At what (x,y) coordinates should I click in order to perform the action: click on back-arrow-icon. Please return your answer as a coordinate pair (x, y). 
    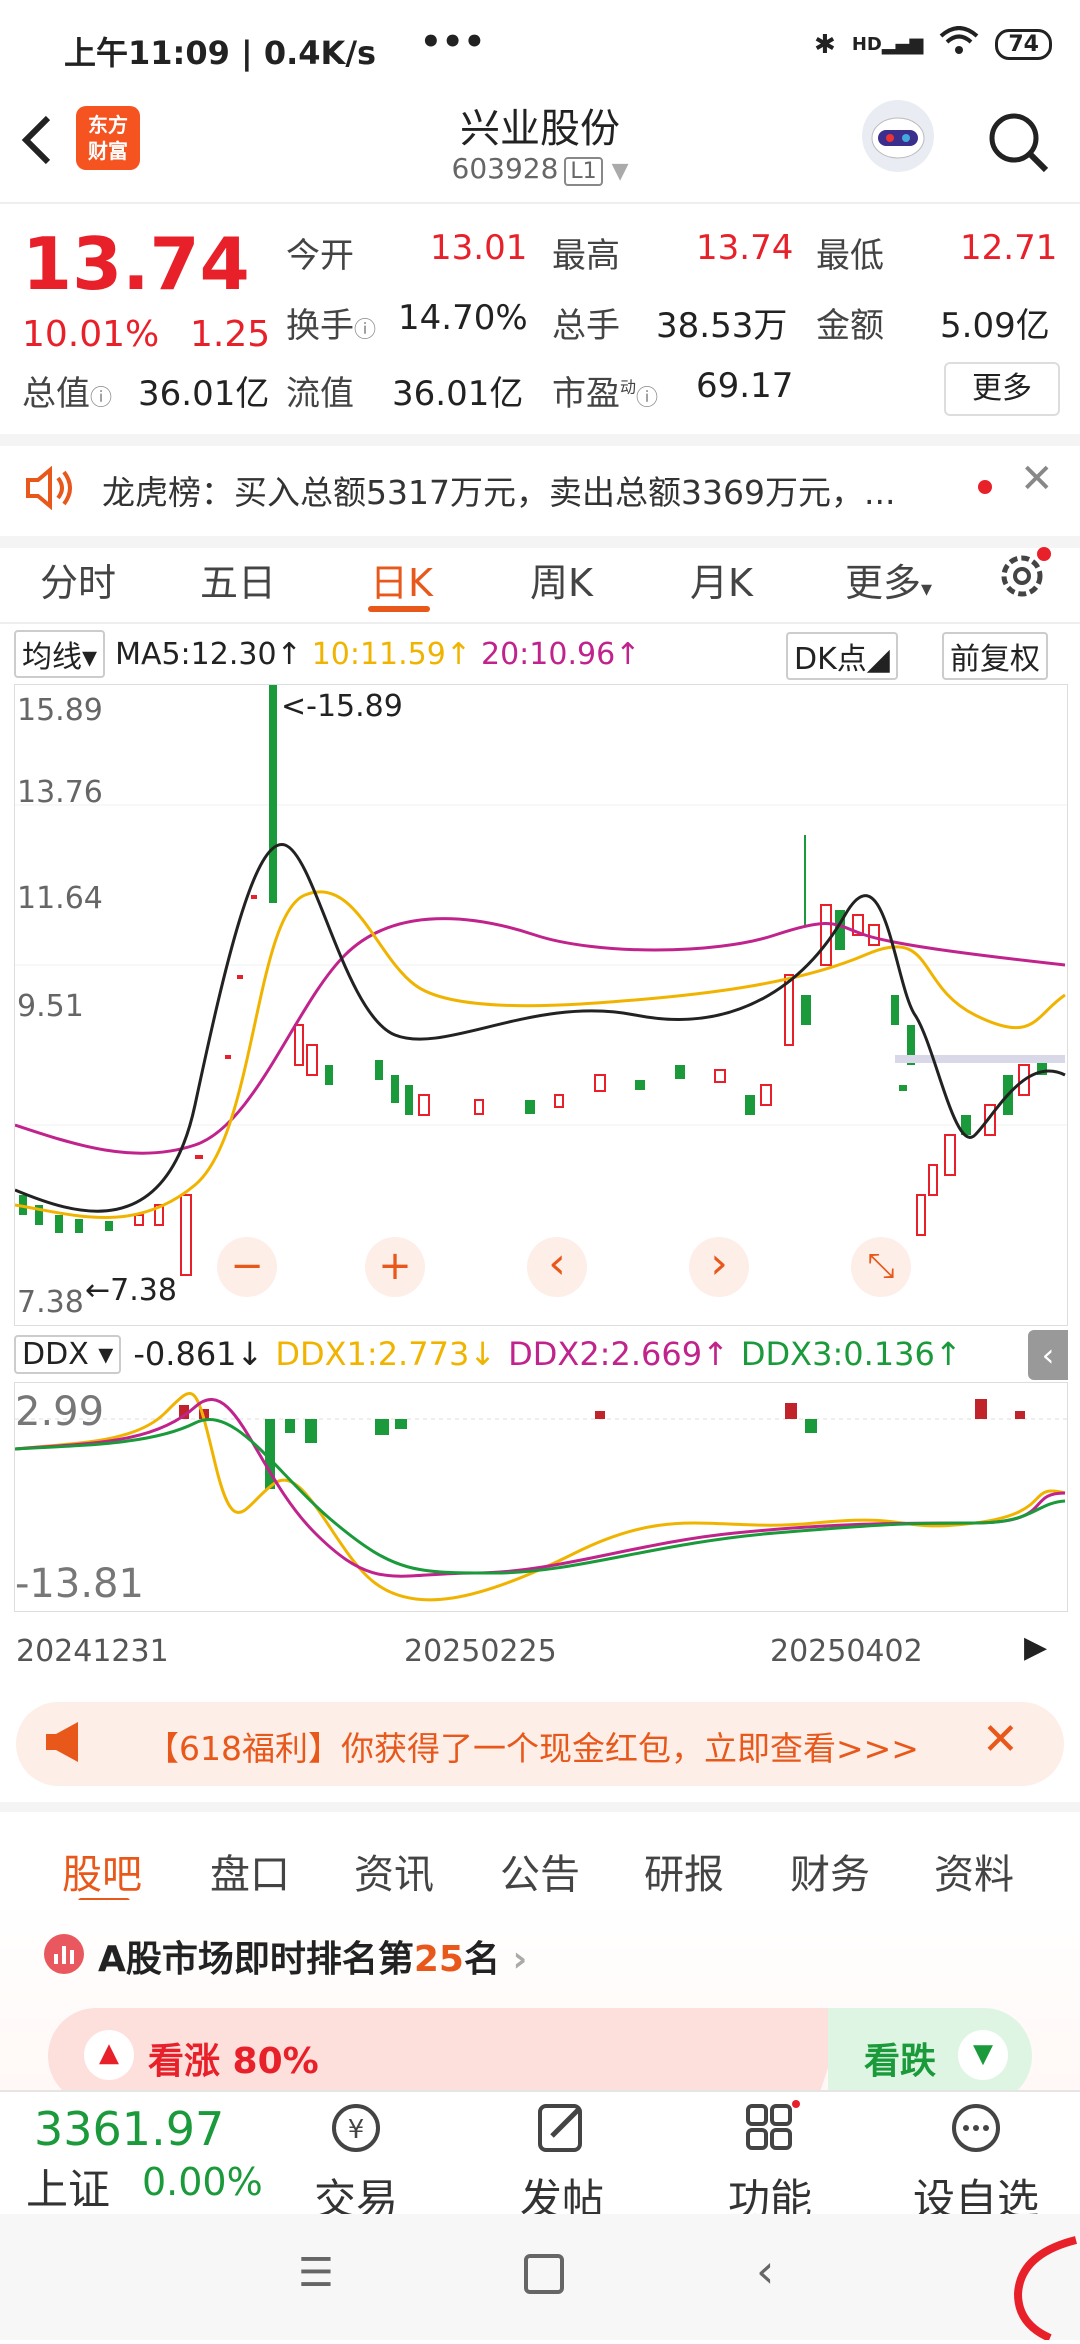
    Looking at the image, I should click on (36, 140).